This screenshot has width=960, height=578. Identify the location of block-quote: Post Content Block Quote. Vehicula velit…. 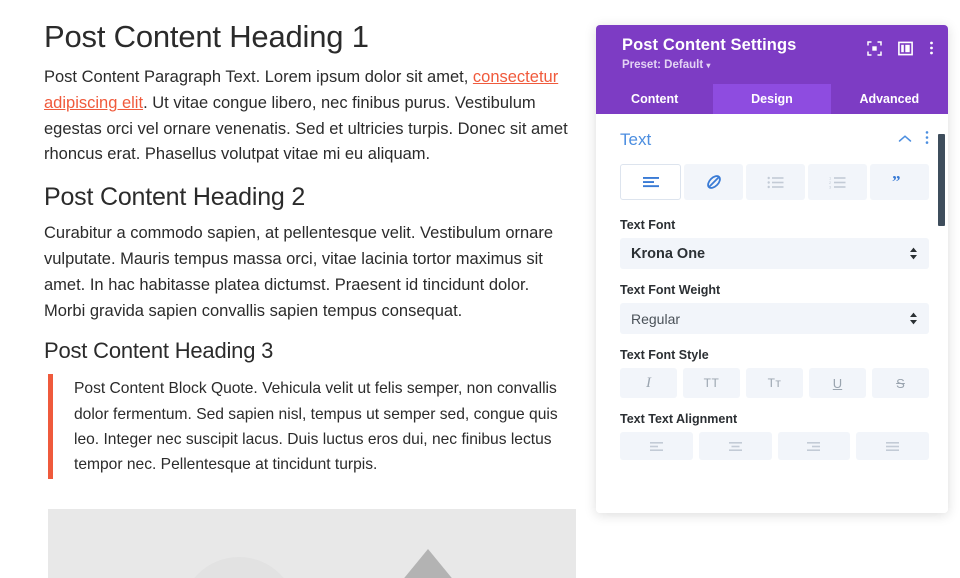
(311, 427).